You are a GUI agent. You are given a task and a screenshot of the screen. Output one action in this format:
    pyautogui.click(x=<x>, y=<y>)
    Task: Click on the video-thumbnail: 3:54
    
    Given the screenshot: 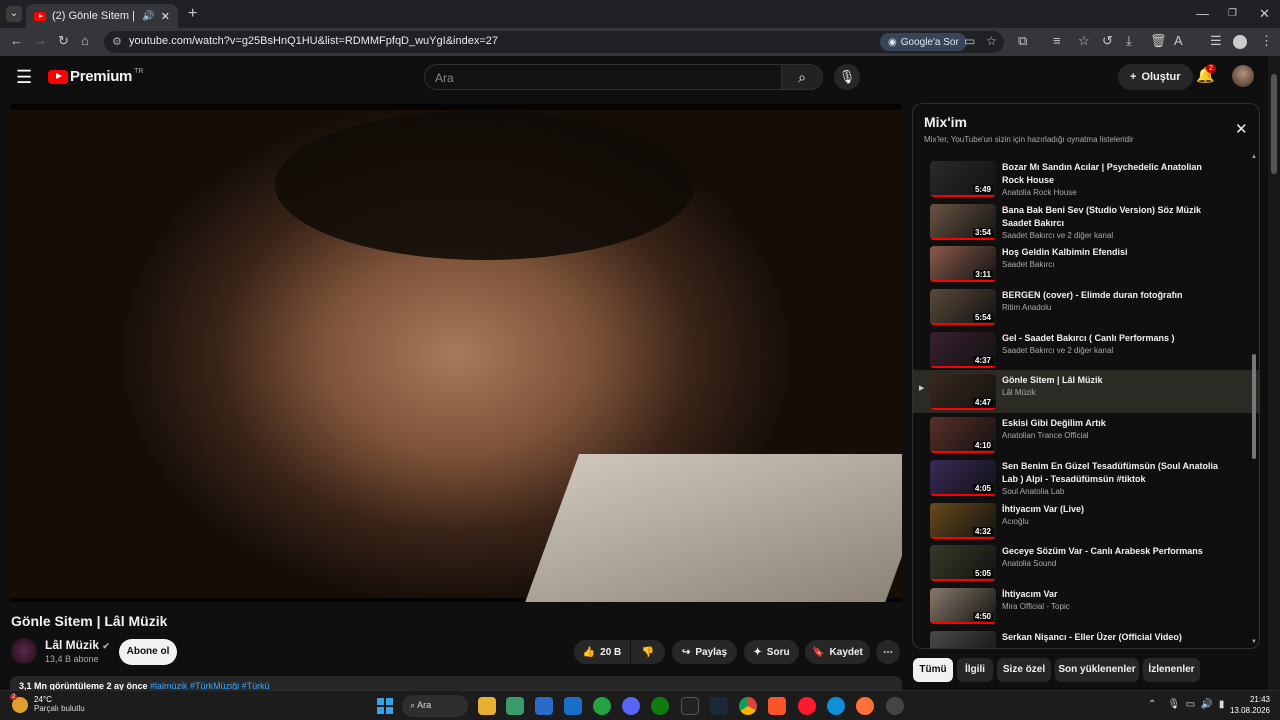 What is the action you would take?
    pyautogui.click(x=963, y=221)
    